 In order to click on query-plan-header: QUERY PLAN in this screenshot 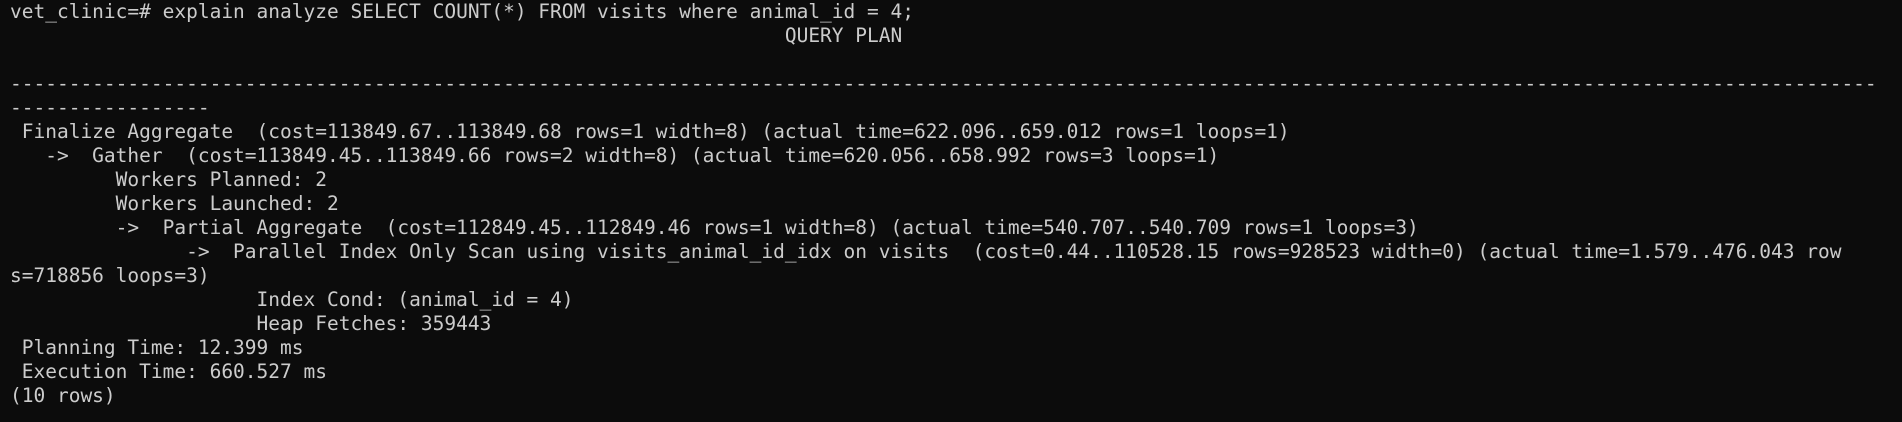, I will do `click(456, 35)`.